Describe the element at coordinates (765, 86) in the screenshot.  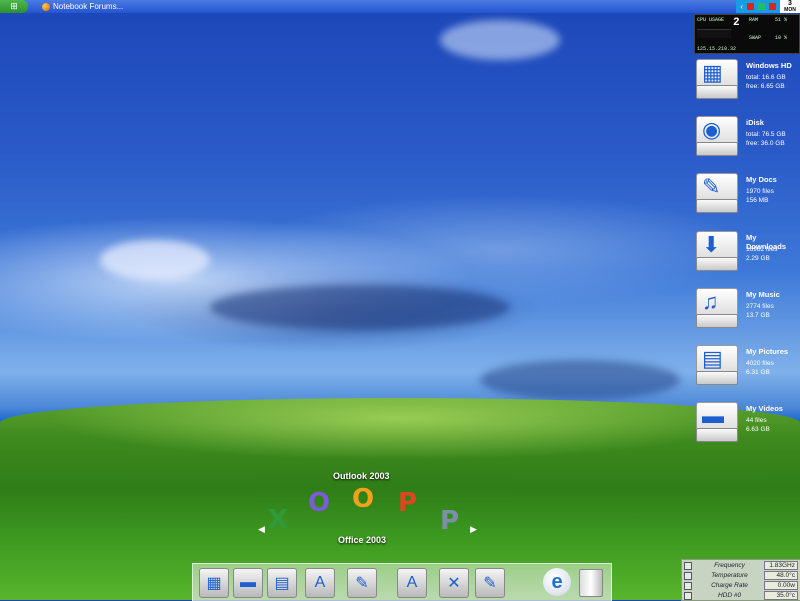
I see `drive-info-2: free: 6.65 GB` at that location.